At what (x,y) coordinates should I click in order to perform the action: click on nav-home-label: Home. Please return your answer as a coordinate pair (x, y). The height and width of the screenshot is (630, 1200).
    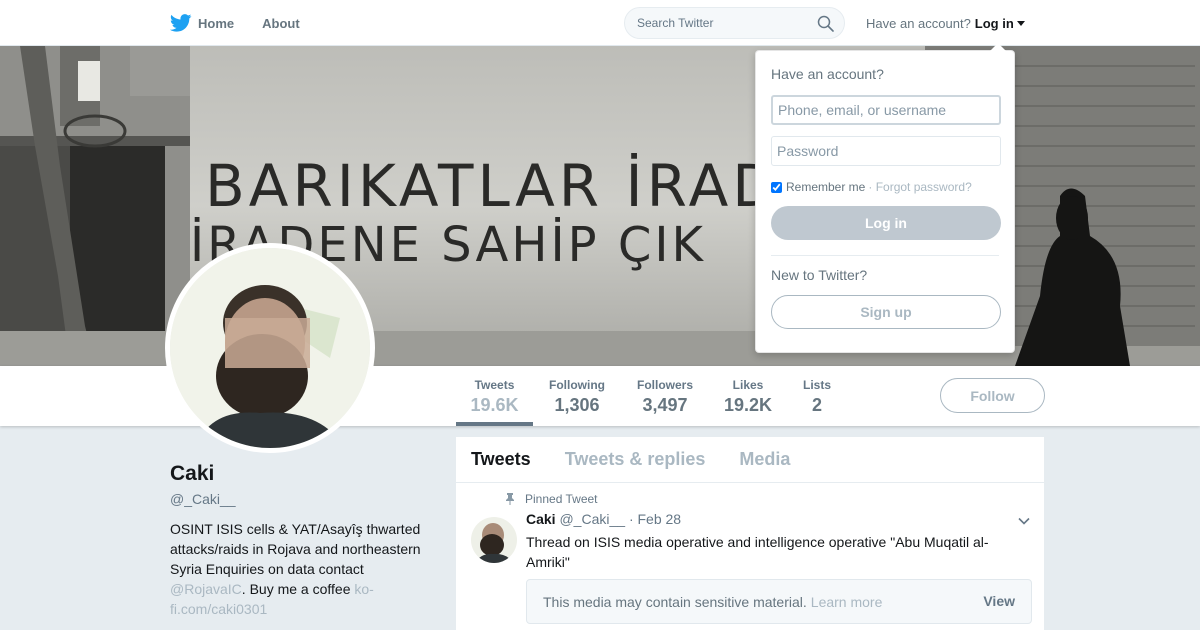
    Looking at the image, I should click on (216, 23).